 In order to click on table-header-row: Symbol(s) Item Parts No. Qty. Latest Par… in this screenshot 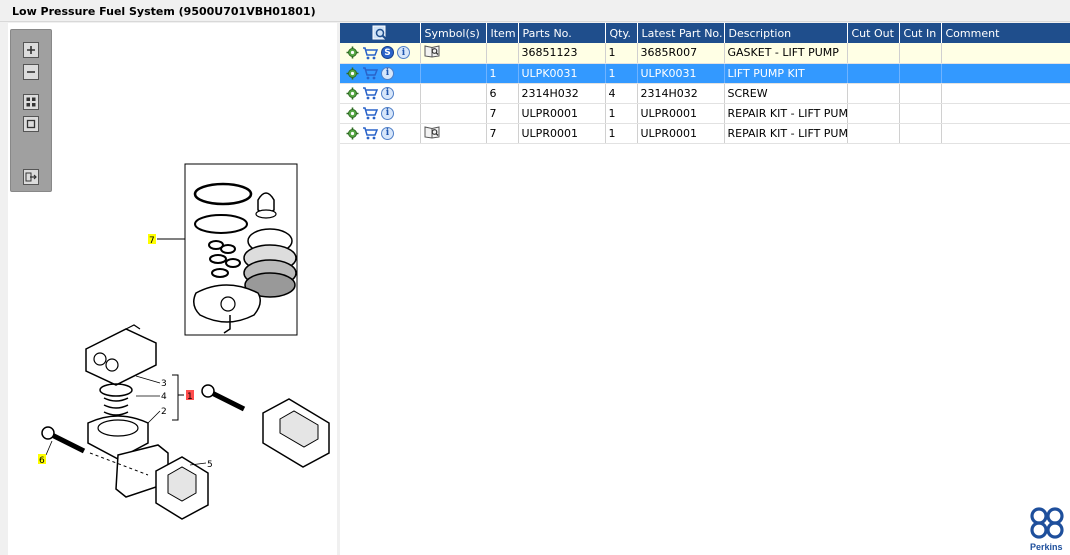, I will do `click(705, 33)`.